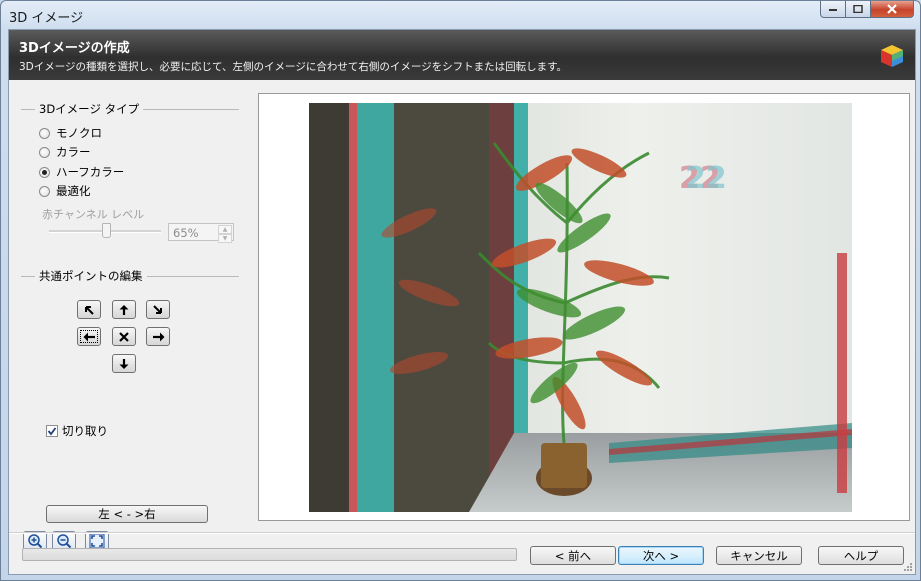 This screenshot has height=581, width=921. I want to click on radio-monochrome: モノクロ, so click(70, 133).